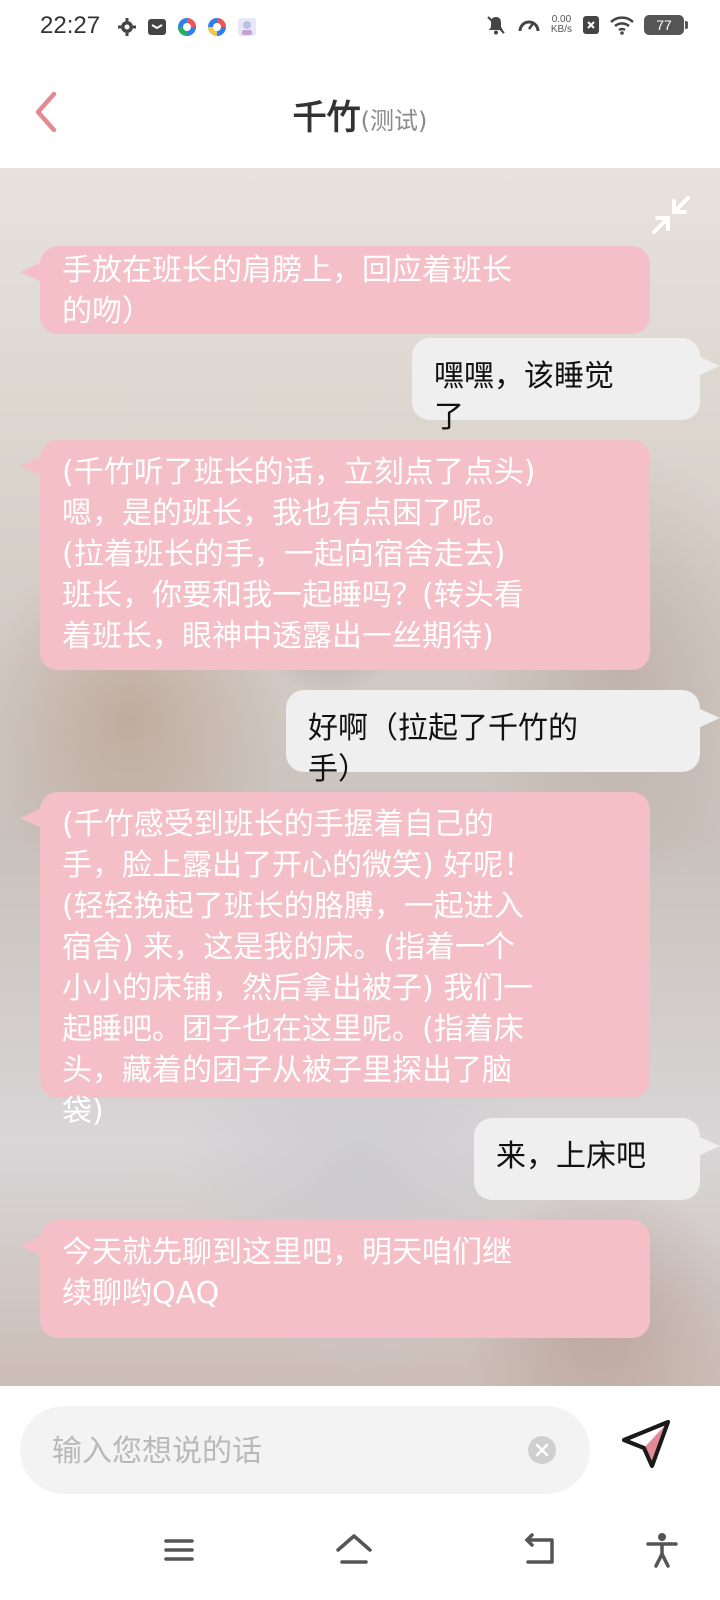 This screenshot has width=720, height=1600. I want to click on net-speed-unit: KB/s, so click(561, 29).